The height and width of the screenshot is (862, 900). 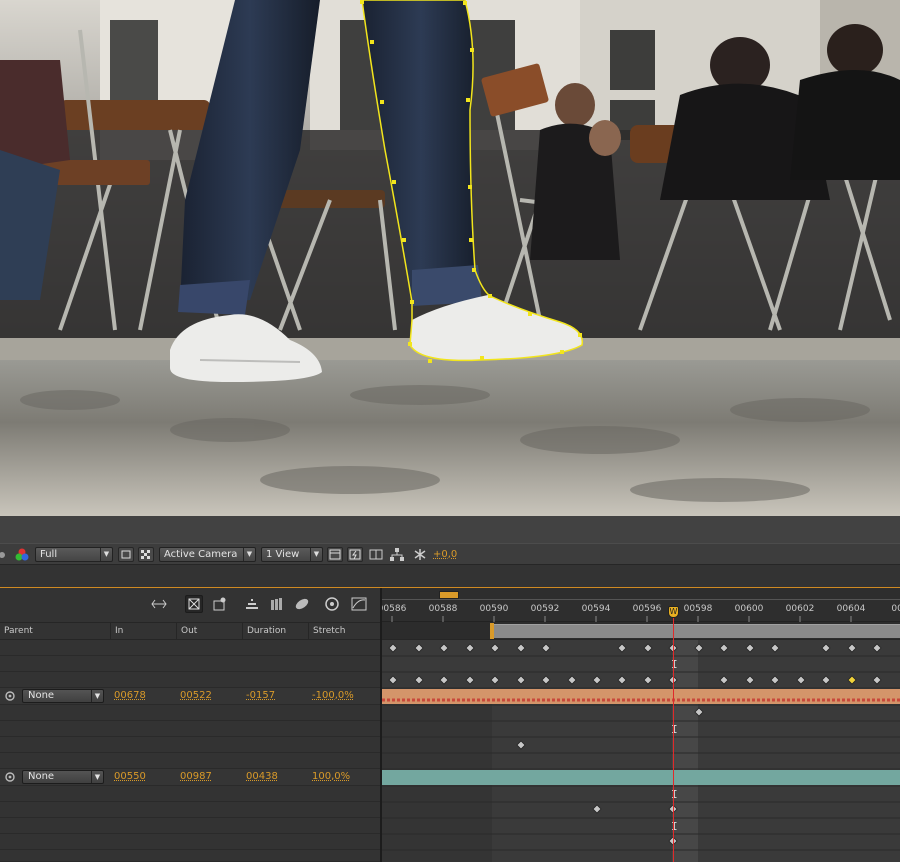 I want to click on time-navigator-track, so click(x=641, y=599).